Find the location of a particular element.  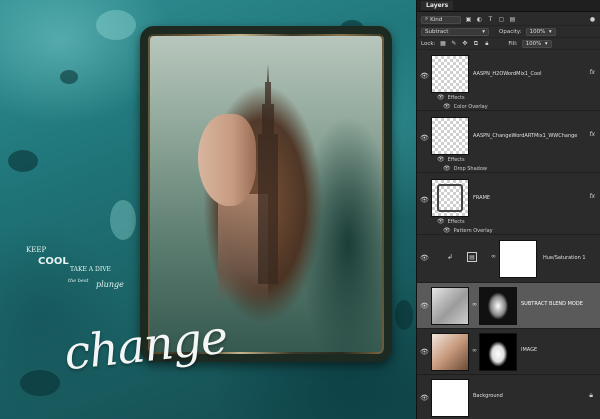

layer-name: IMAGE is located at coordinates (529, 350).